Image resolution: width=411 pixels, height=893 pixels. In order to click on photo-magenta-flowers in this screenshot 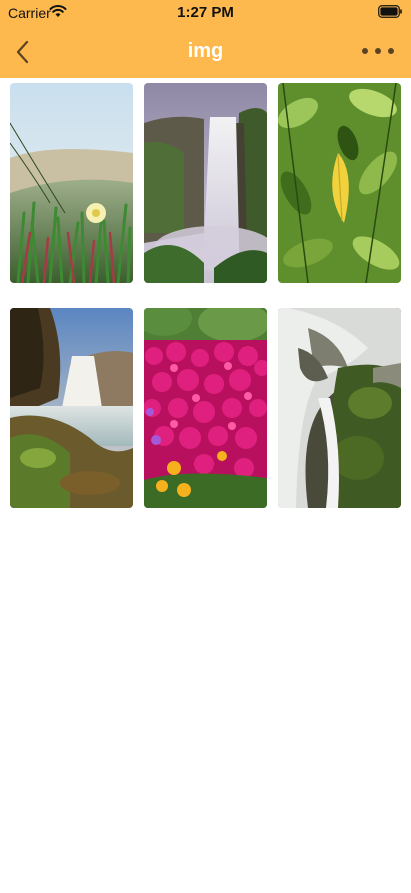, I will do `click(205, 408)`.